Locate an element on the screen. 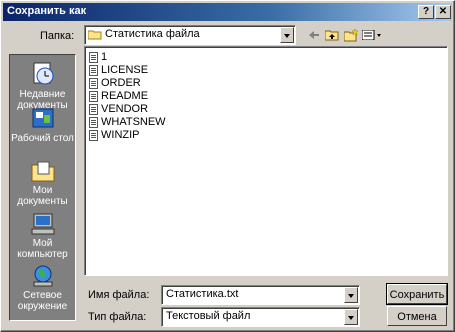 This screenshot has width=455, height=332. new-folder-icon is located at coordinates (351, 35).